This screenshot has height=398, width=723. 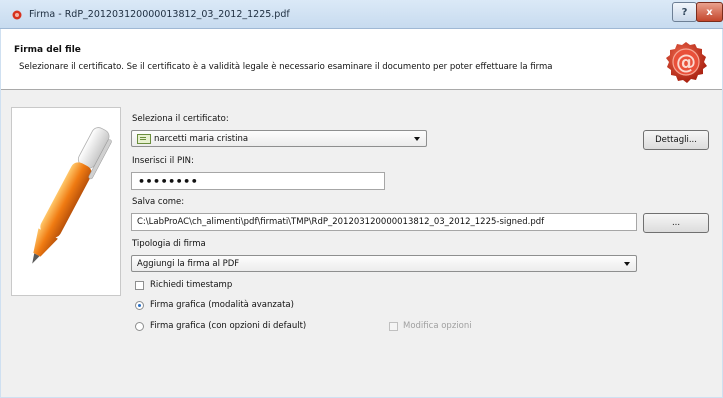 I want to click on firma-app-icon, so click(x=17, y=15).